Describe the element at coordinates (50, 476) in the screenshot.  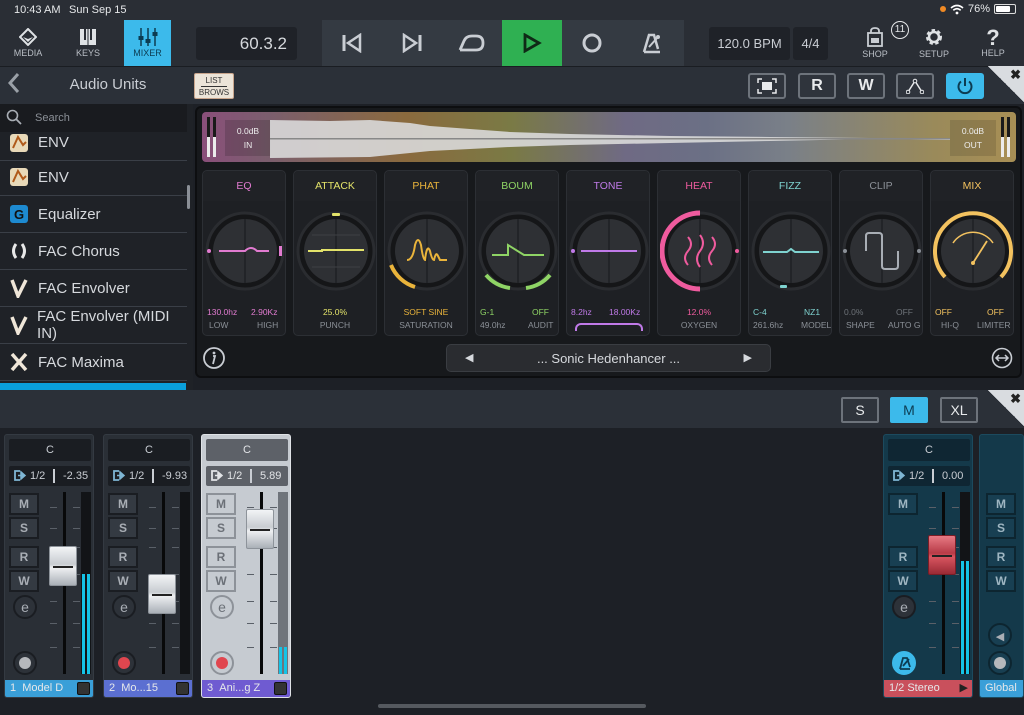
I see `output-routing: 1/2 -2.35` at that location.